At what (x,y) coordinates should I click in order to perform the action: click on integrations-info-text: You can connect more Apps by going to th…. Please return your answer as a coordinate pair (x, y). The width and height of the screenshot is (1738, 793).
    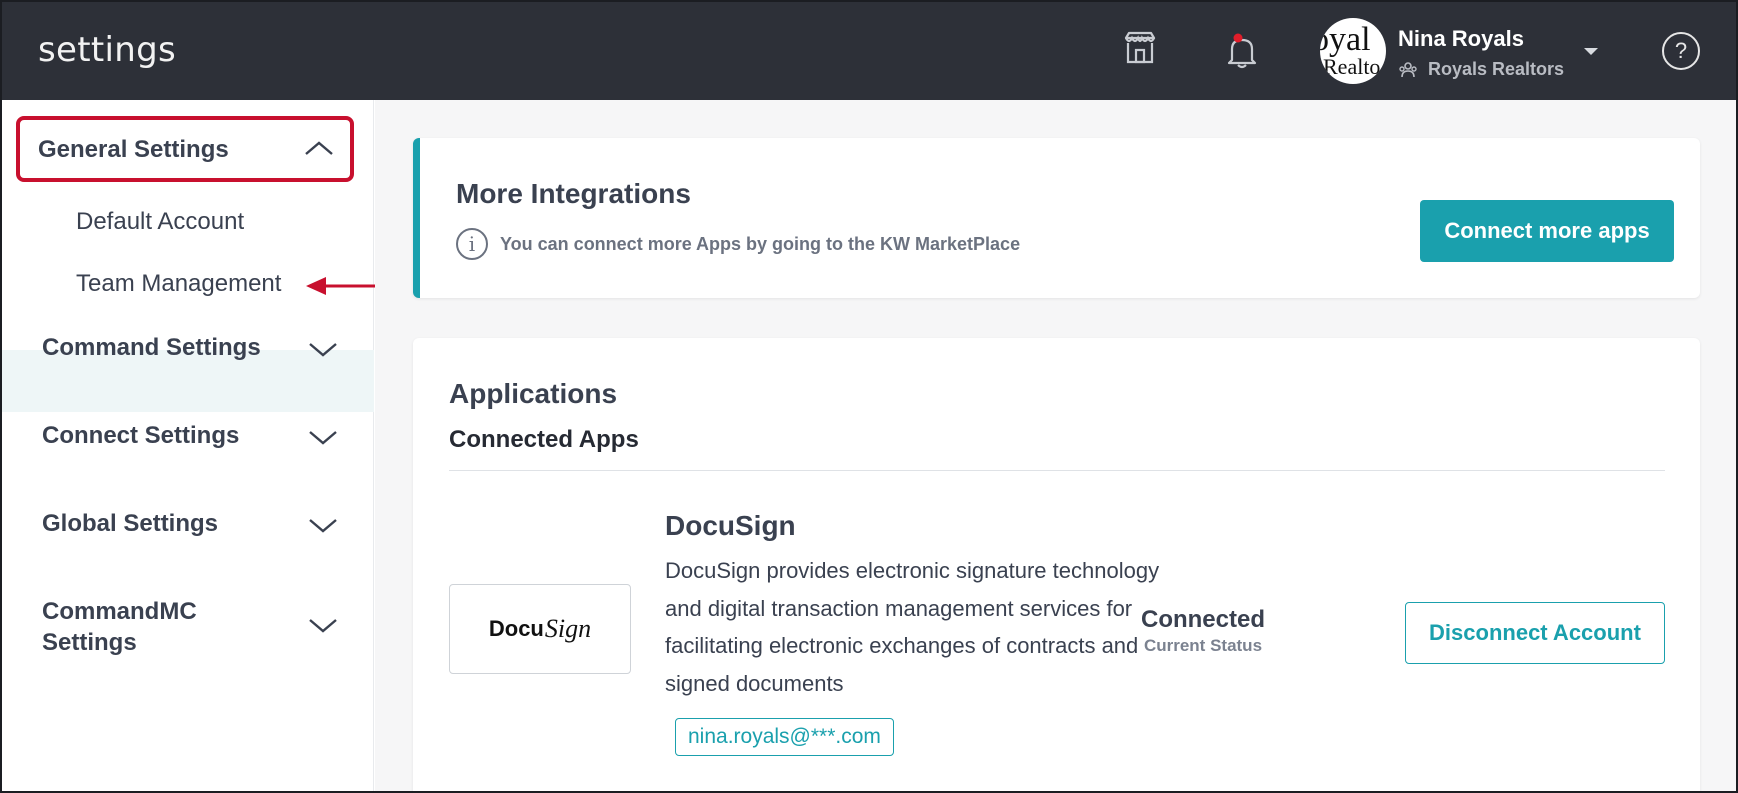
    Looking at the image, I should click on (760, 244).